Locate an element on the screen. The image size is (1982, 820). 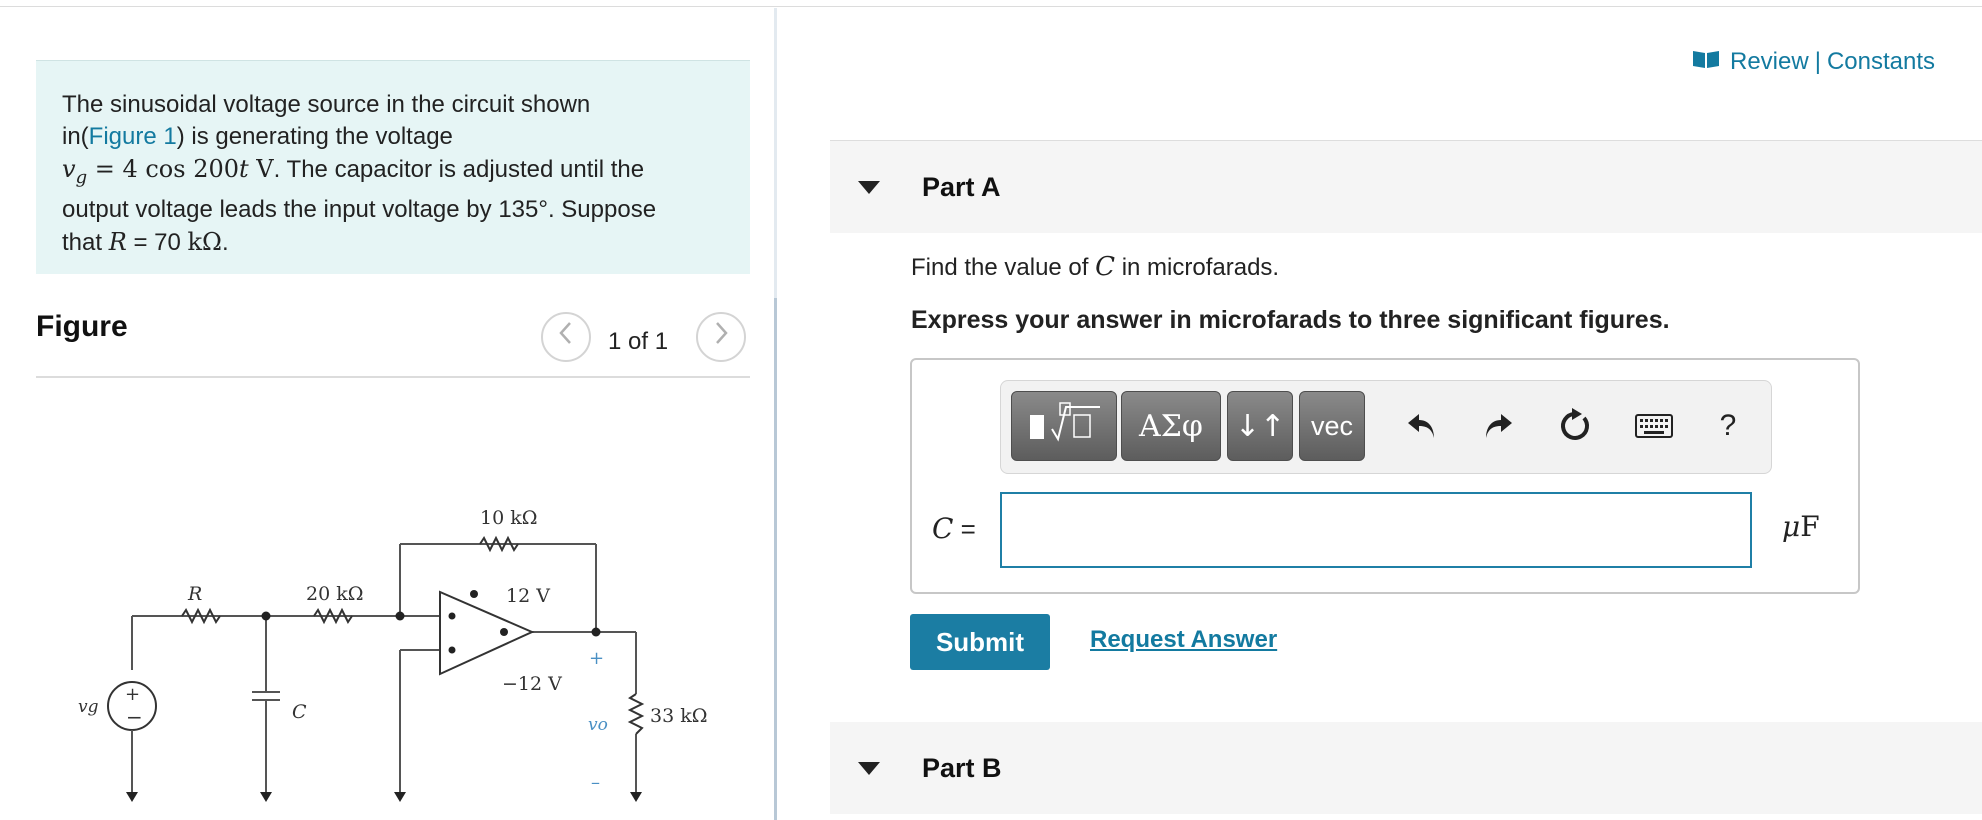
figure-title: Figure is located at coordinates (82, 326).